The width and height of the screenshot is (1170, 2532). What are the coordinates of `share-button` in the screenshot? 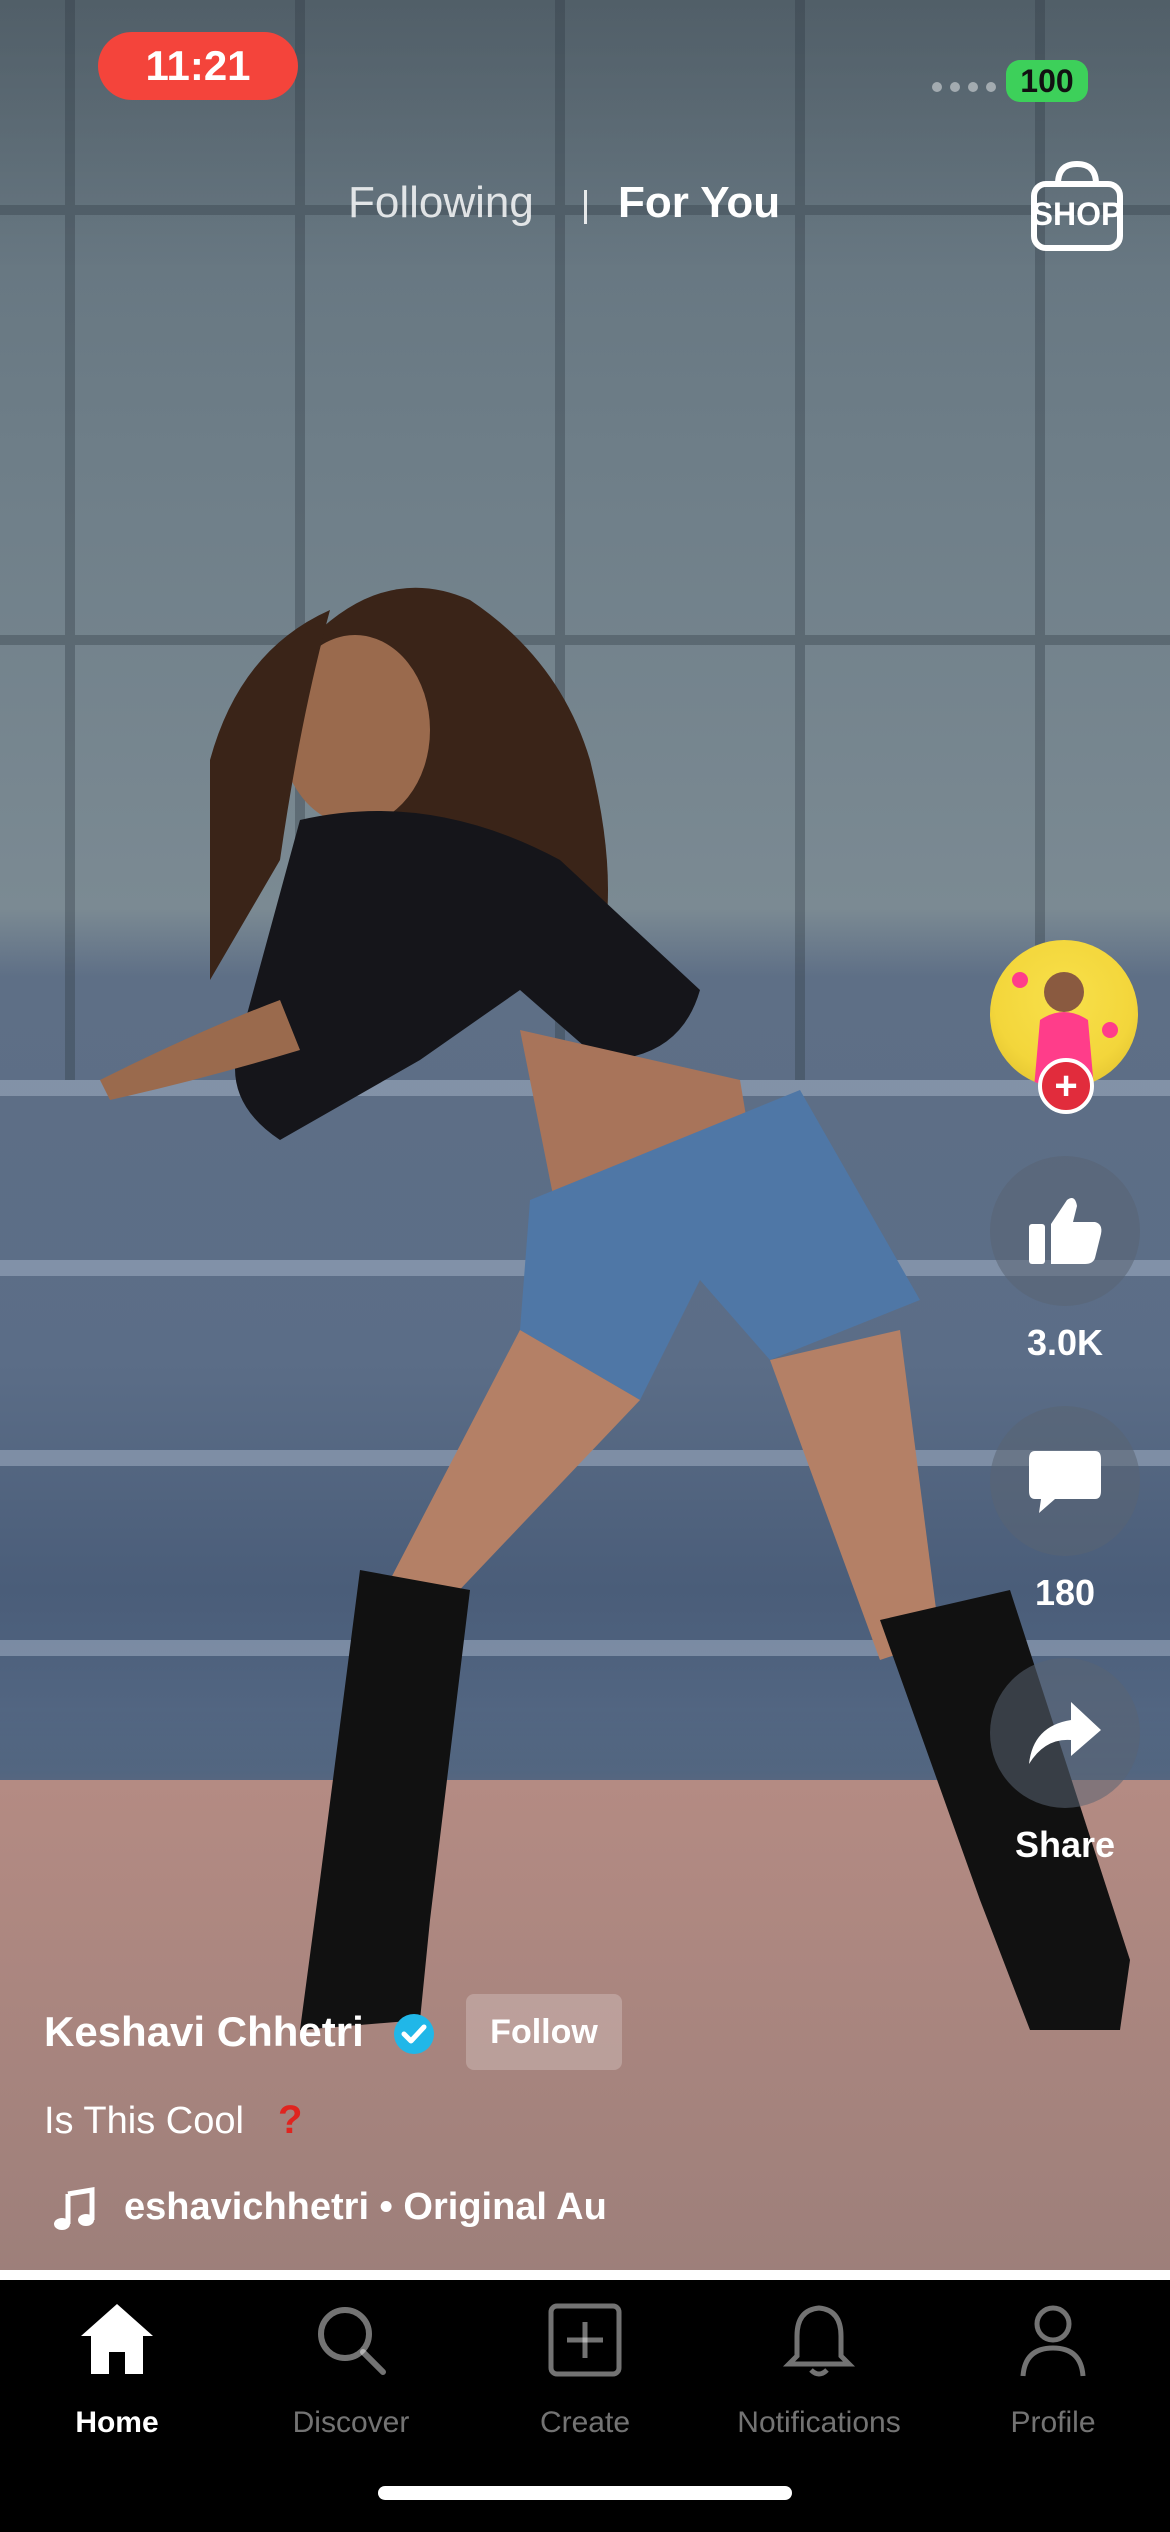 It's located at (1065, 1733).